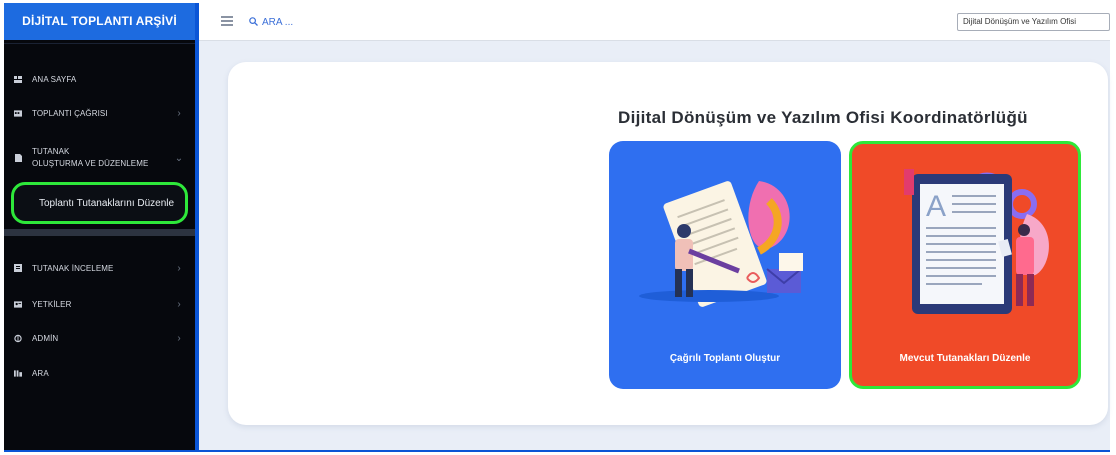  What do you see at coordinates (96, 338) in the screenshot?
I see `sidebar-item-admin: ADMİN ›` at bounding box center [96, 338].